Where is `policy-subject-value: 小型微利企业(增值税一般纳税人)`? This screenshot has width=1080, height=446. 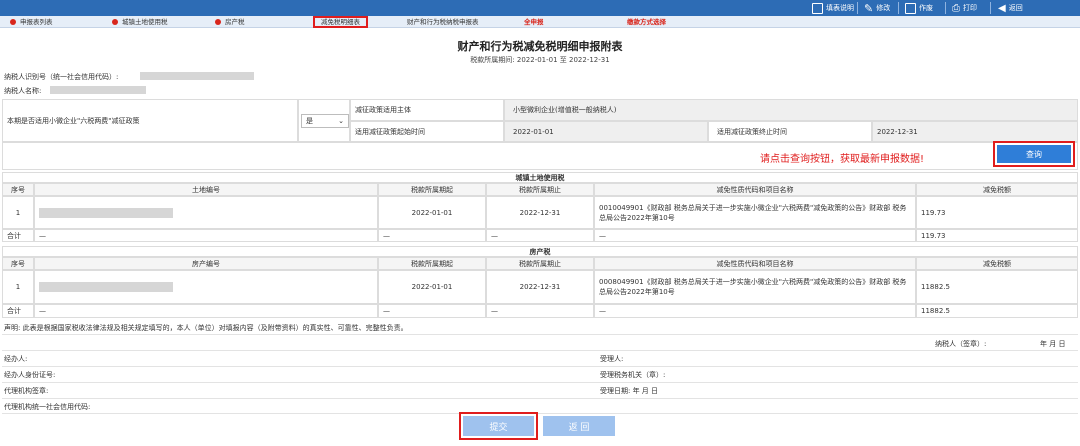 policy-subject-value: 小型微利企业(增值税一般纳税人) is located at coordinates (791, 110).